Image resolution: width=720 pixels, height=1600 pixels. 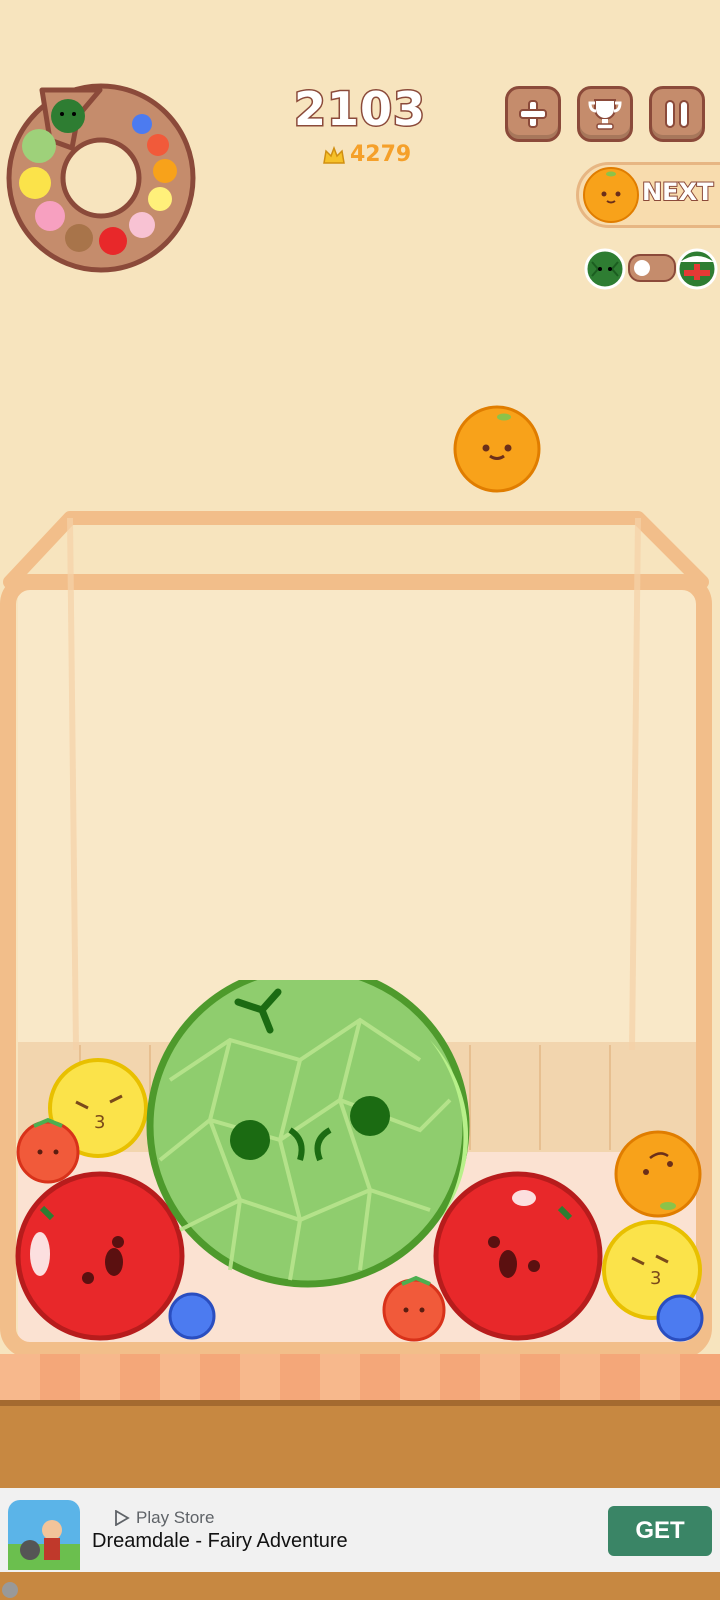 I want to click on next-label: NEXT, so click(x=677, y=192).